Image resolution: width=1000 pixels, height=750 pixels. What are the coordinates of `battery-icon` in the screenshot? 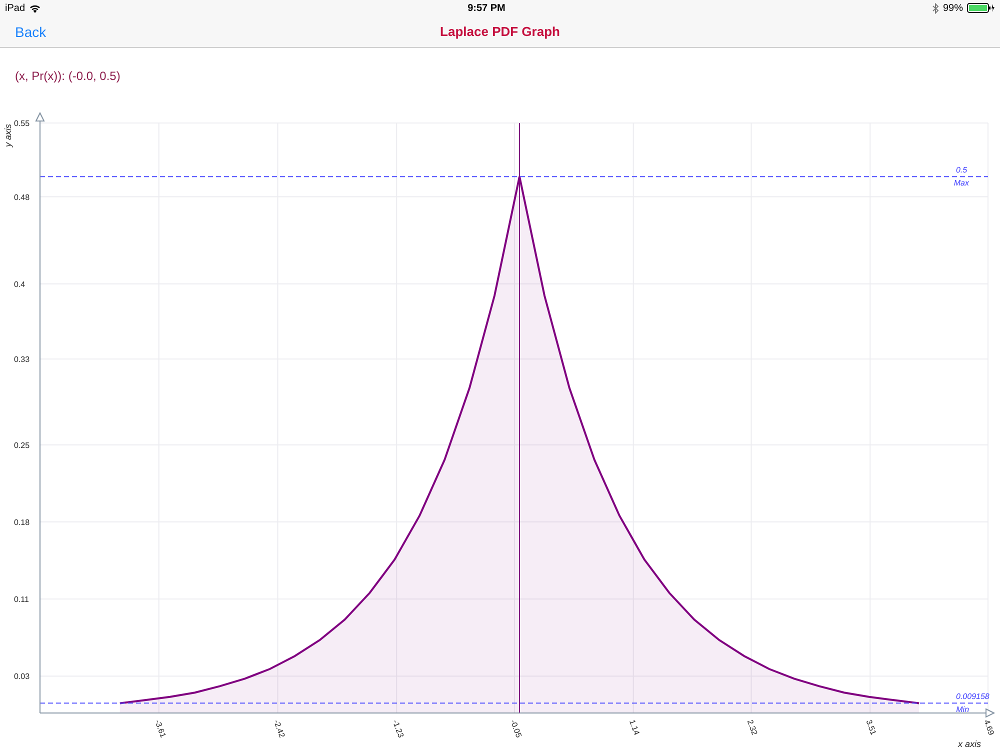 It's located at (980, 8).